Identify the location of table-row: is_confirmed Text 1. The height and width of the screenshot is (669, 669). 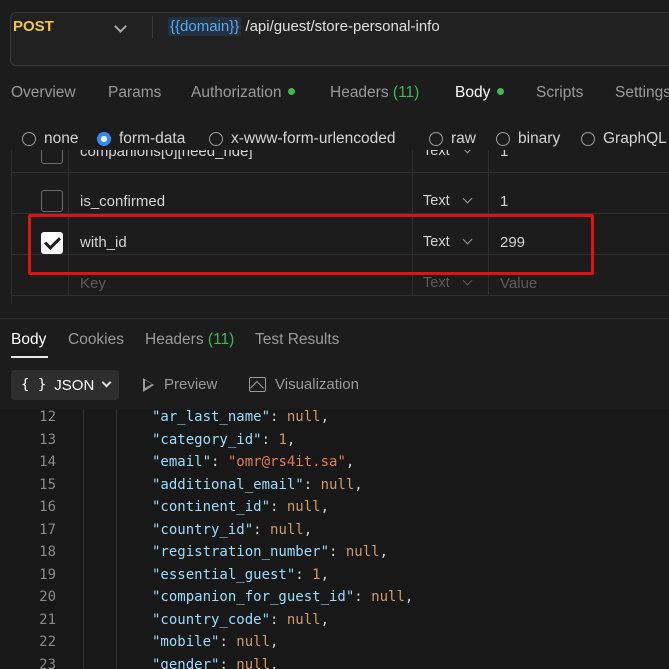
(340, 193).